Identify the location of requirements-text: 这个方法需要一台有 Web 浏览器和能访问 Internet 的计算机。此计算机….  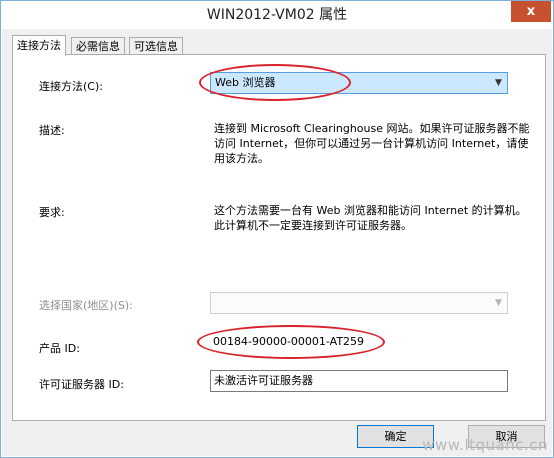
(370, 218).